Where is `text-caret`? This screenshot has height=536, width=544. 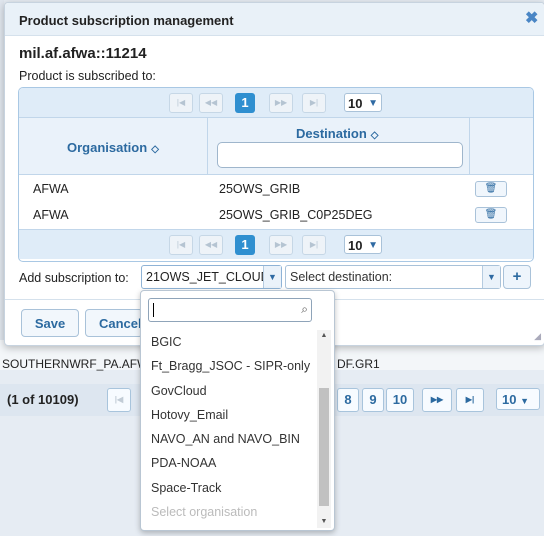
text-caret is located at coordinates (153, 310).